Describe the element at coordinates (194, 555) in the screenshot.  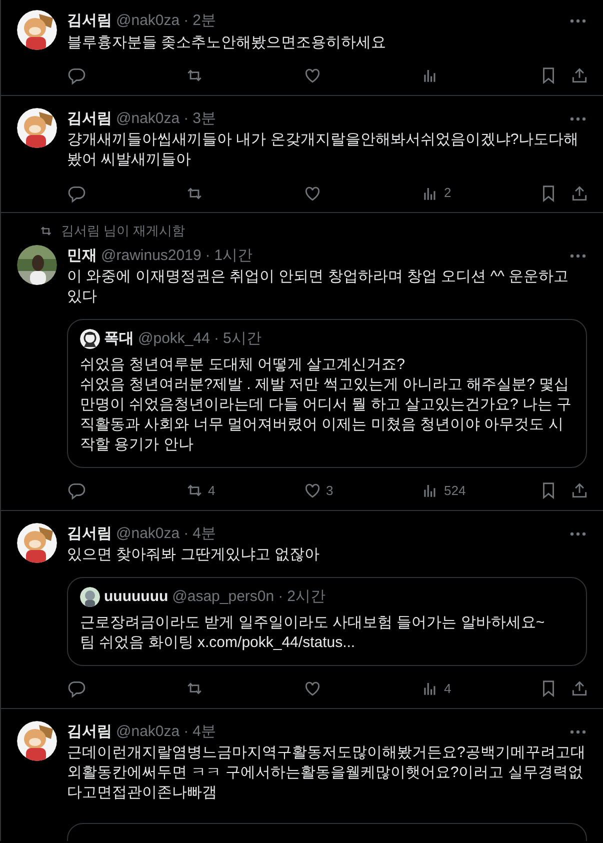
I see `post-text: 있으면 찾아줘봐 그딴게있냐고 없잖아` at that location.